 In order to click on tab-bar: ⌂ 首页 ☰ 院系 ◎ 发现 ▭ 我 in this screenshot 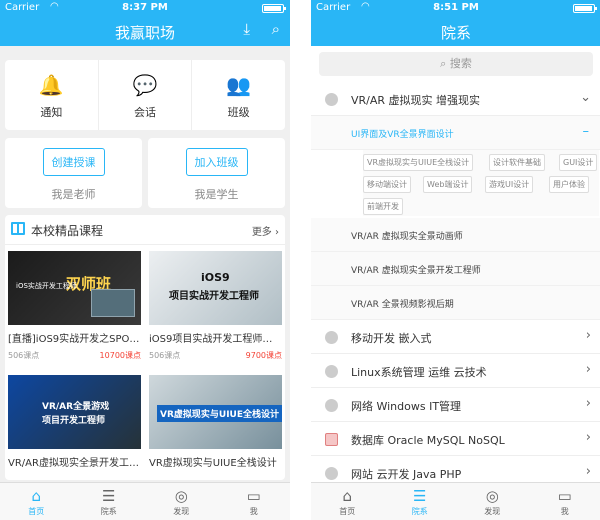, I will do `click(145, 501)`.